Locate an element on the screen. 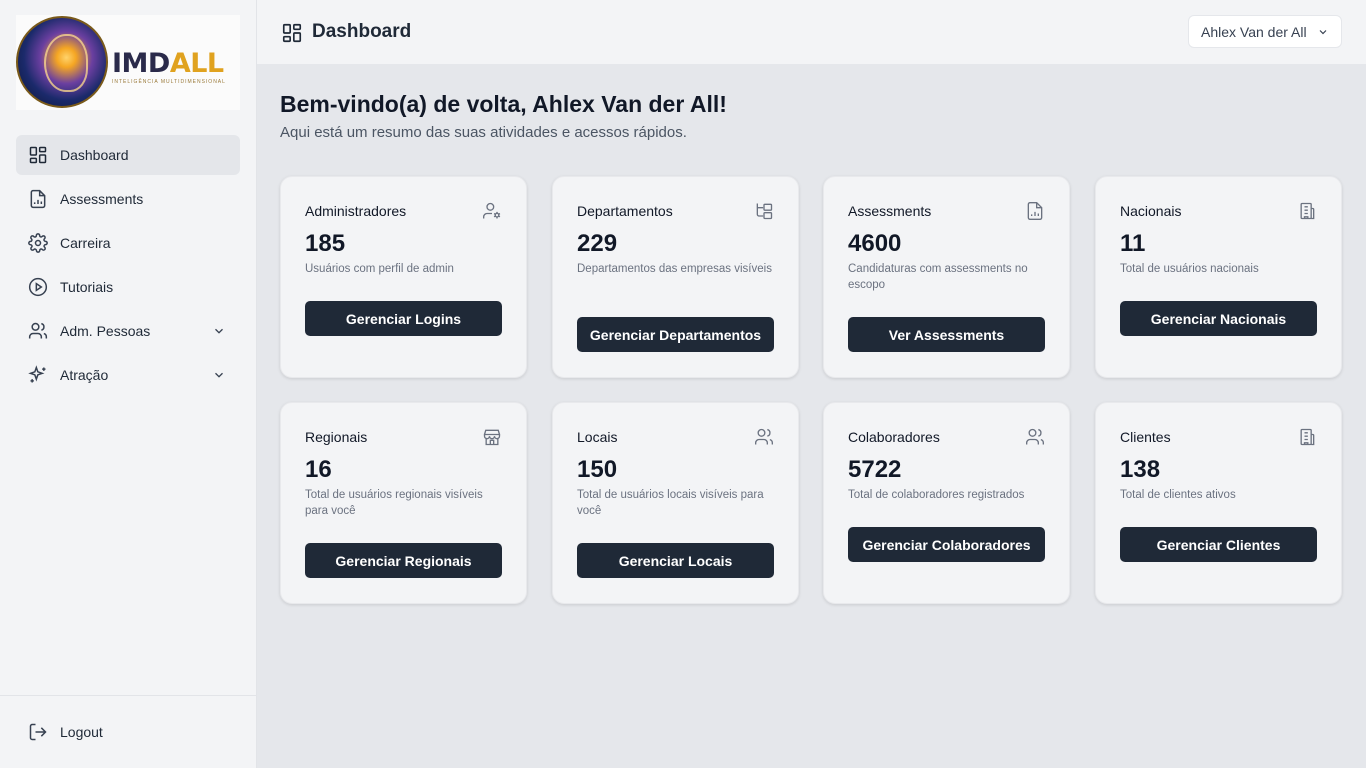 The width and height of the screenshot is (1366, 768). sidebar-item-assessments: Assessments is located at coordinates (128, 199).